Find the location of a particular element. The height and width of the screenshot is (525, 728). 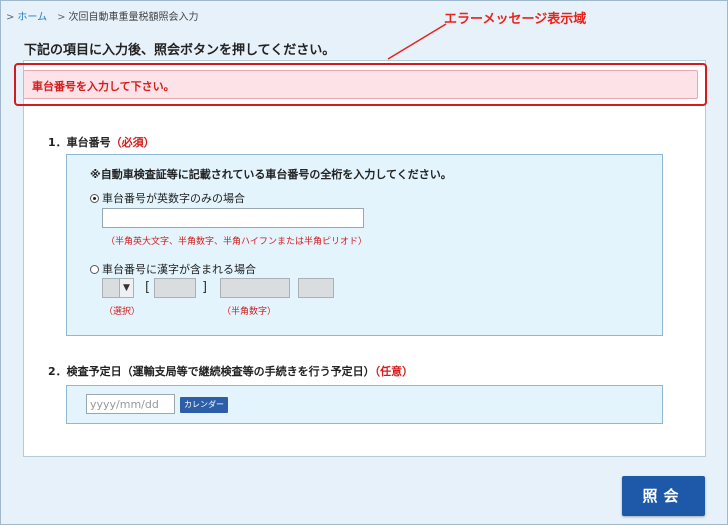

error-message: 車台番号を入力して下さい。 is located at coordinates (103, 86).